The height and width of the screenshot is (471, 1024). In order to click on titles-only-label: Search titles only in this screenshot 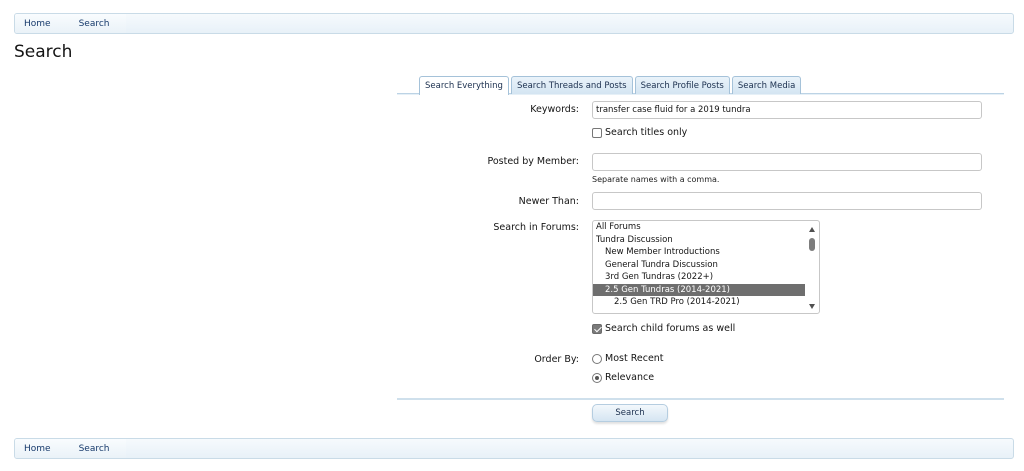, I will do `click(646, 132)`.